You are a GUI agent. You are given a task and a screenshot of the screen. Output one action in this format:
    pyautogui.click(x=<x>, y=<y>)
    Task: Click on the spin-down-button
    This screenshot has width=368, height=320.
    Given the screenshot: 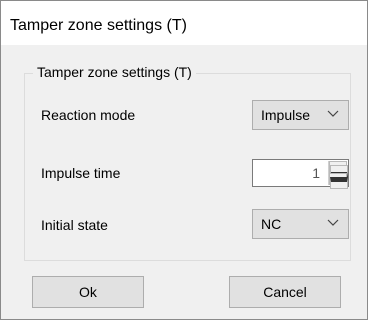 What is the action you would take?
    pyautogui.click(x=338, y=181)
    